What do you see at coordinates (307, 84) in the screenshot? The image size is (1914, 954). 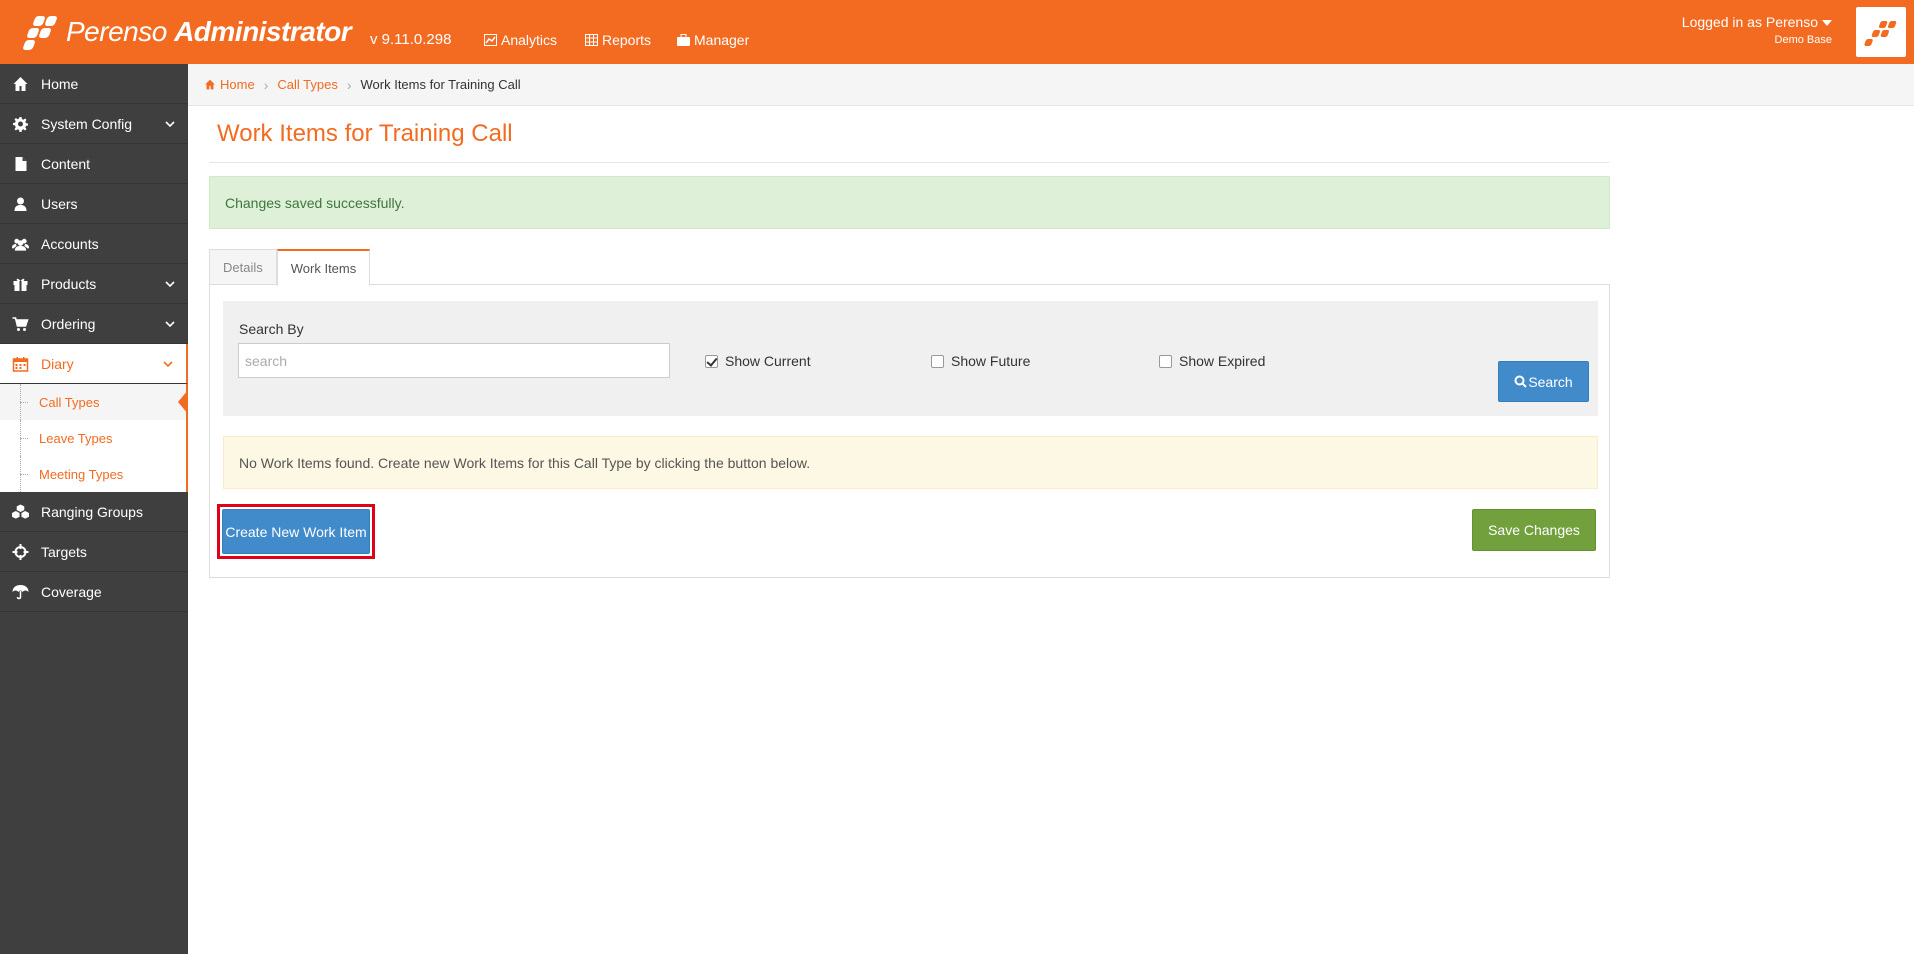 I see `breadcrumb-call-types: Call Types` at bounding box center [307, 84].